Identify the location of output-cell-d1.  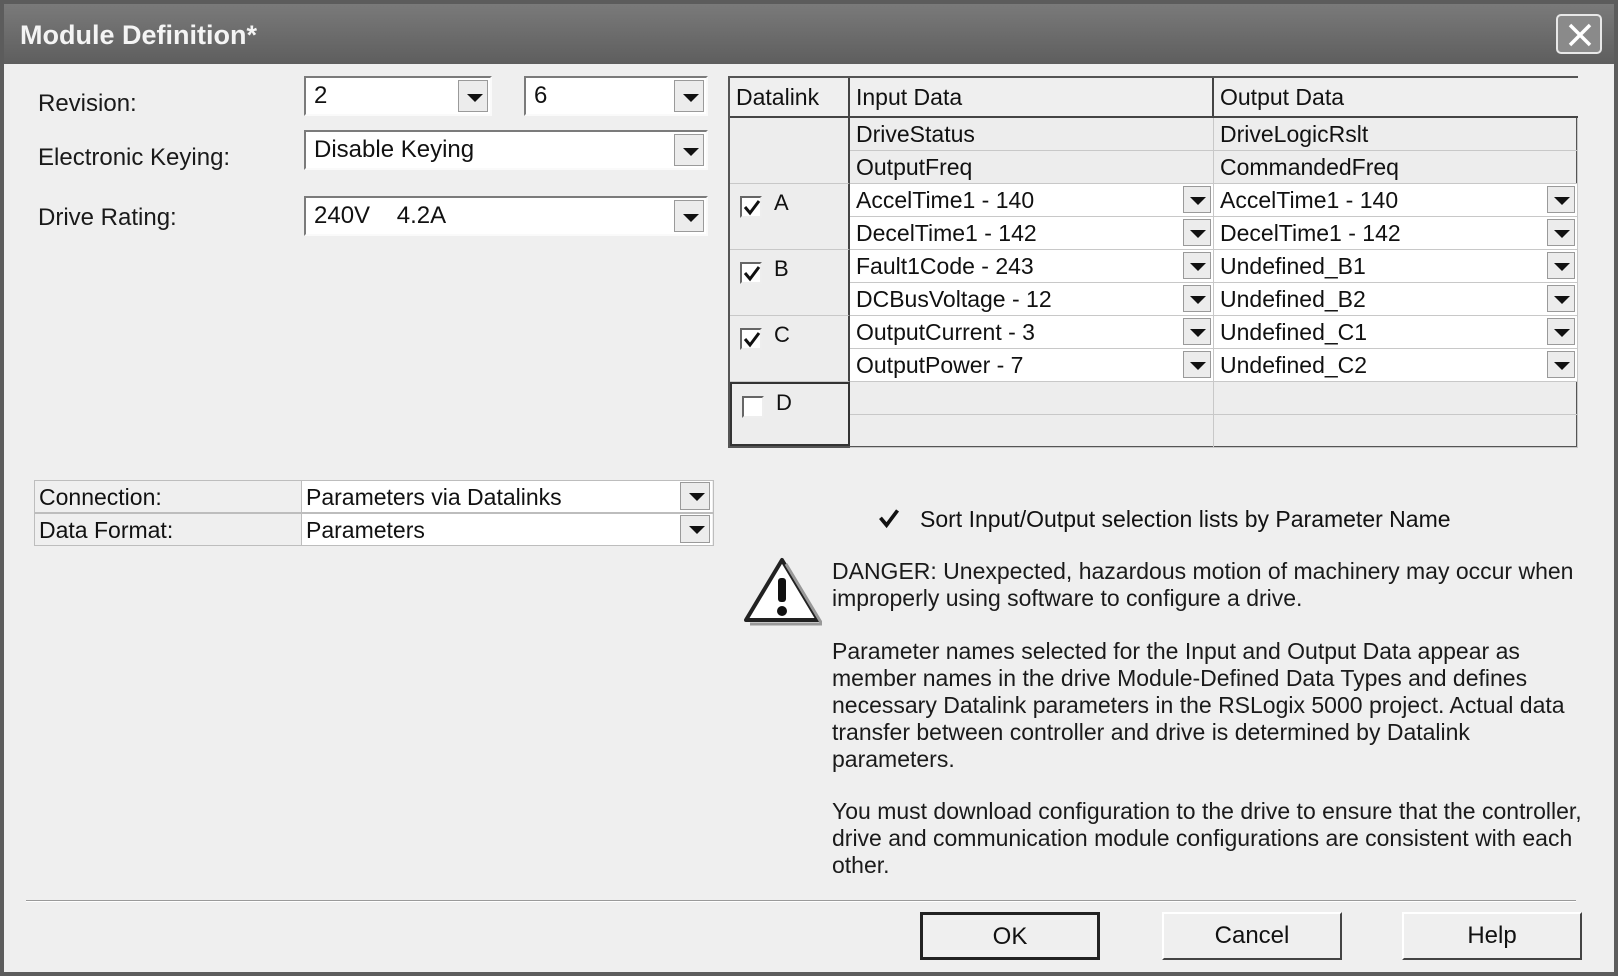
(1396, 398).